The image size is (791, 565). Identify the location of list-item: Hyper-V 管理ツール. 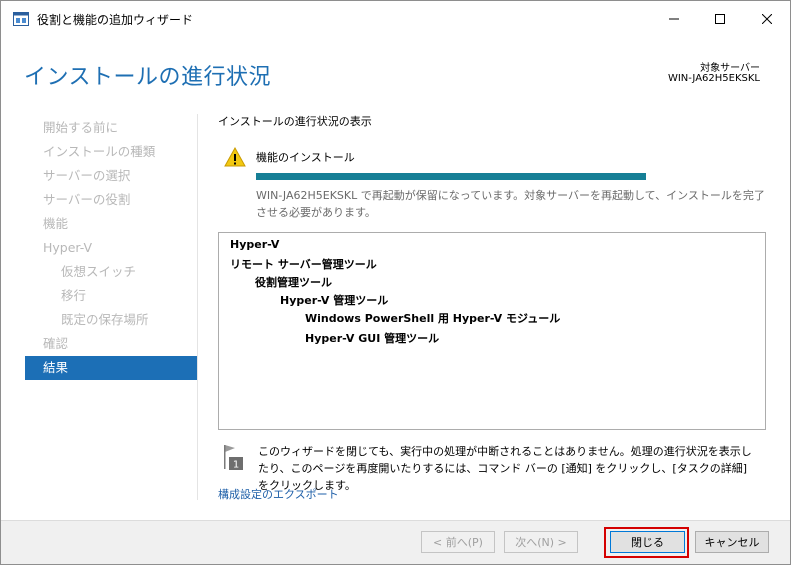
(334, 300).